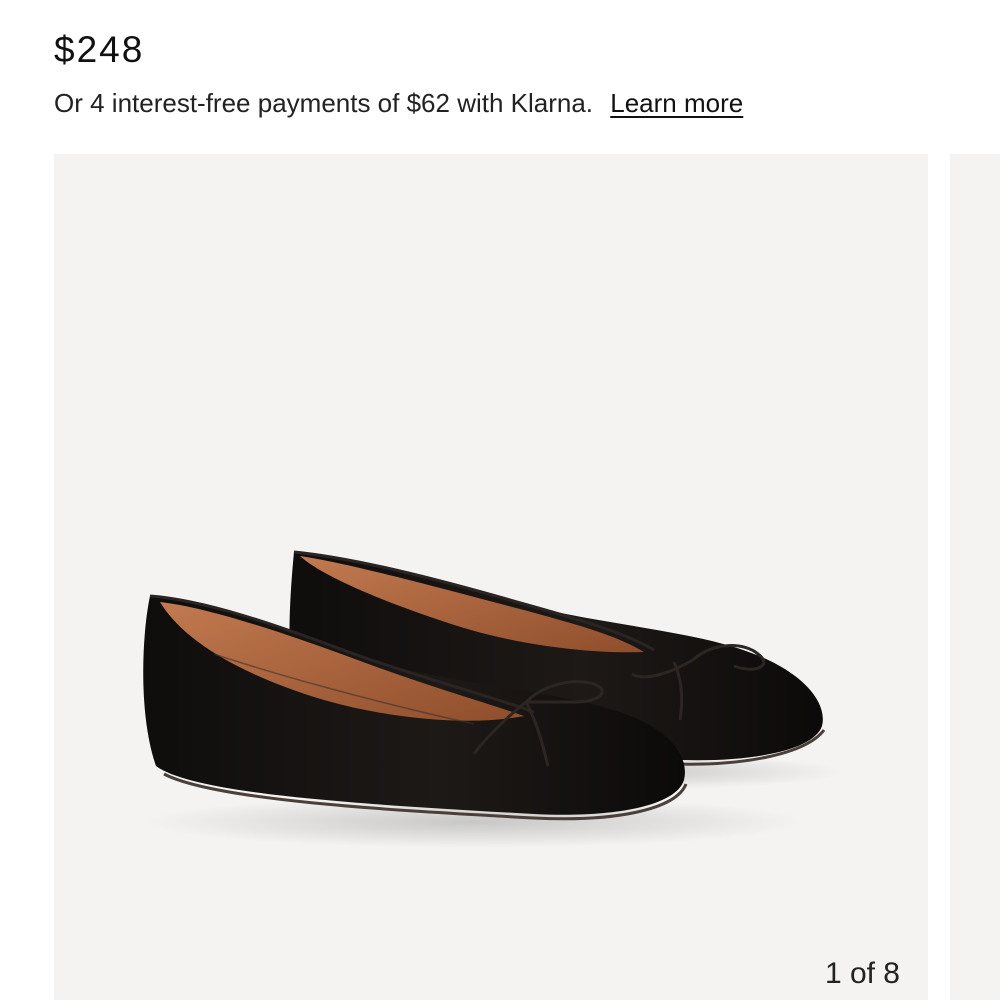 The height and width of the screenshot is (1000, 1000). I want to click on learn-more-link: Learn more, so click(676, 103).